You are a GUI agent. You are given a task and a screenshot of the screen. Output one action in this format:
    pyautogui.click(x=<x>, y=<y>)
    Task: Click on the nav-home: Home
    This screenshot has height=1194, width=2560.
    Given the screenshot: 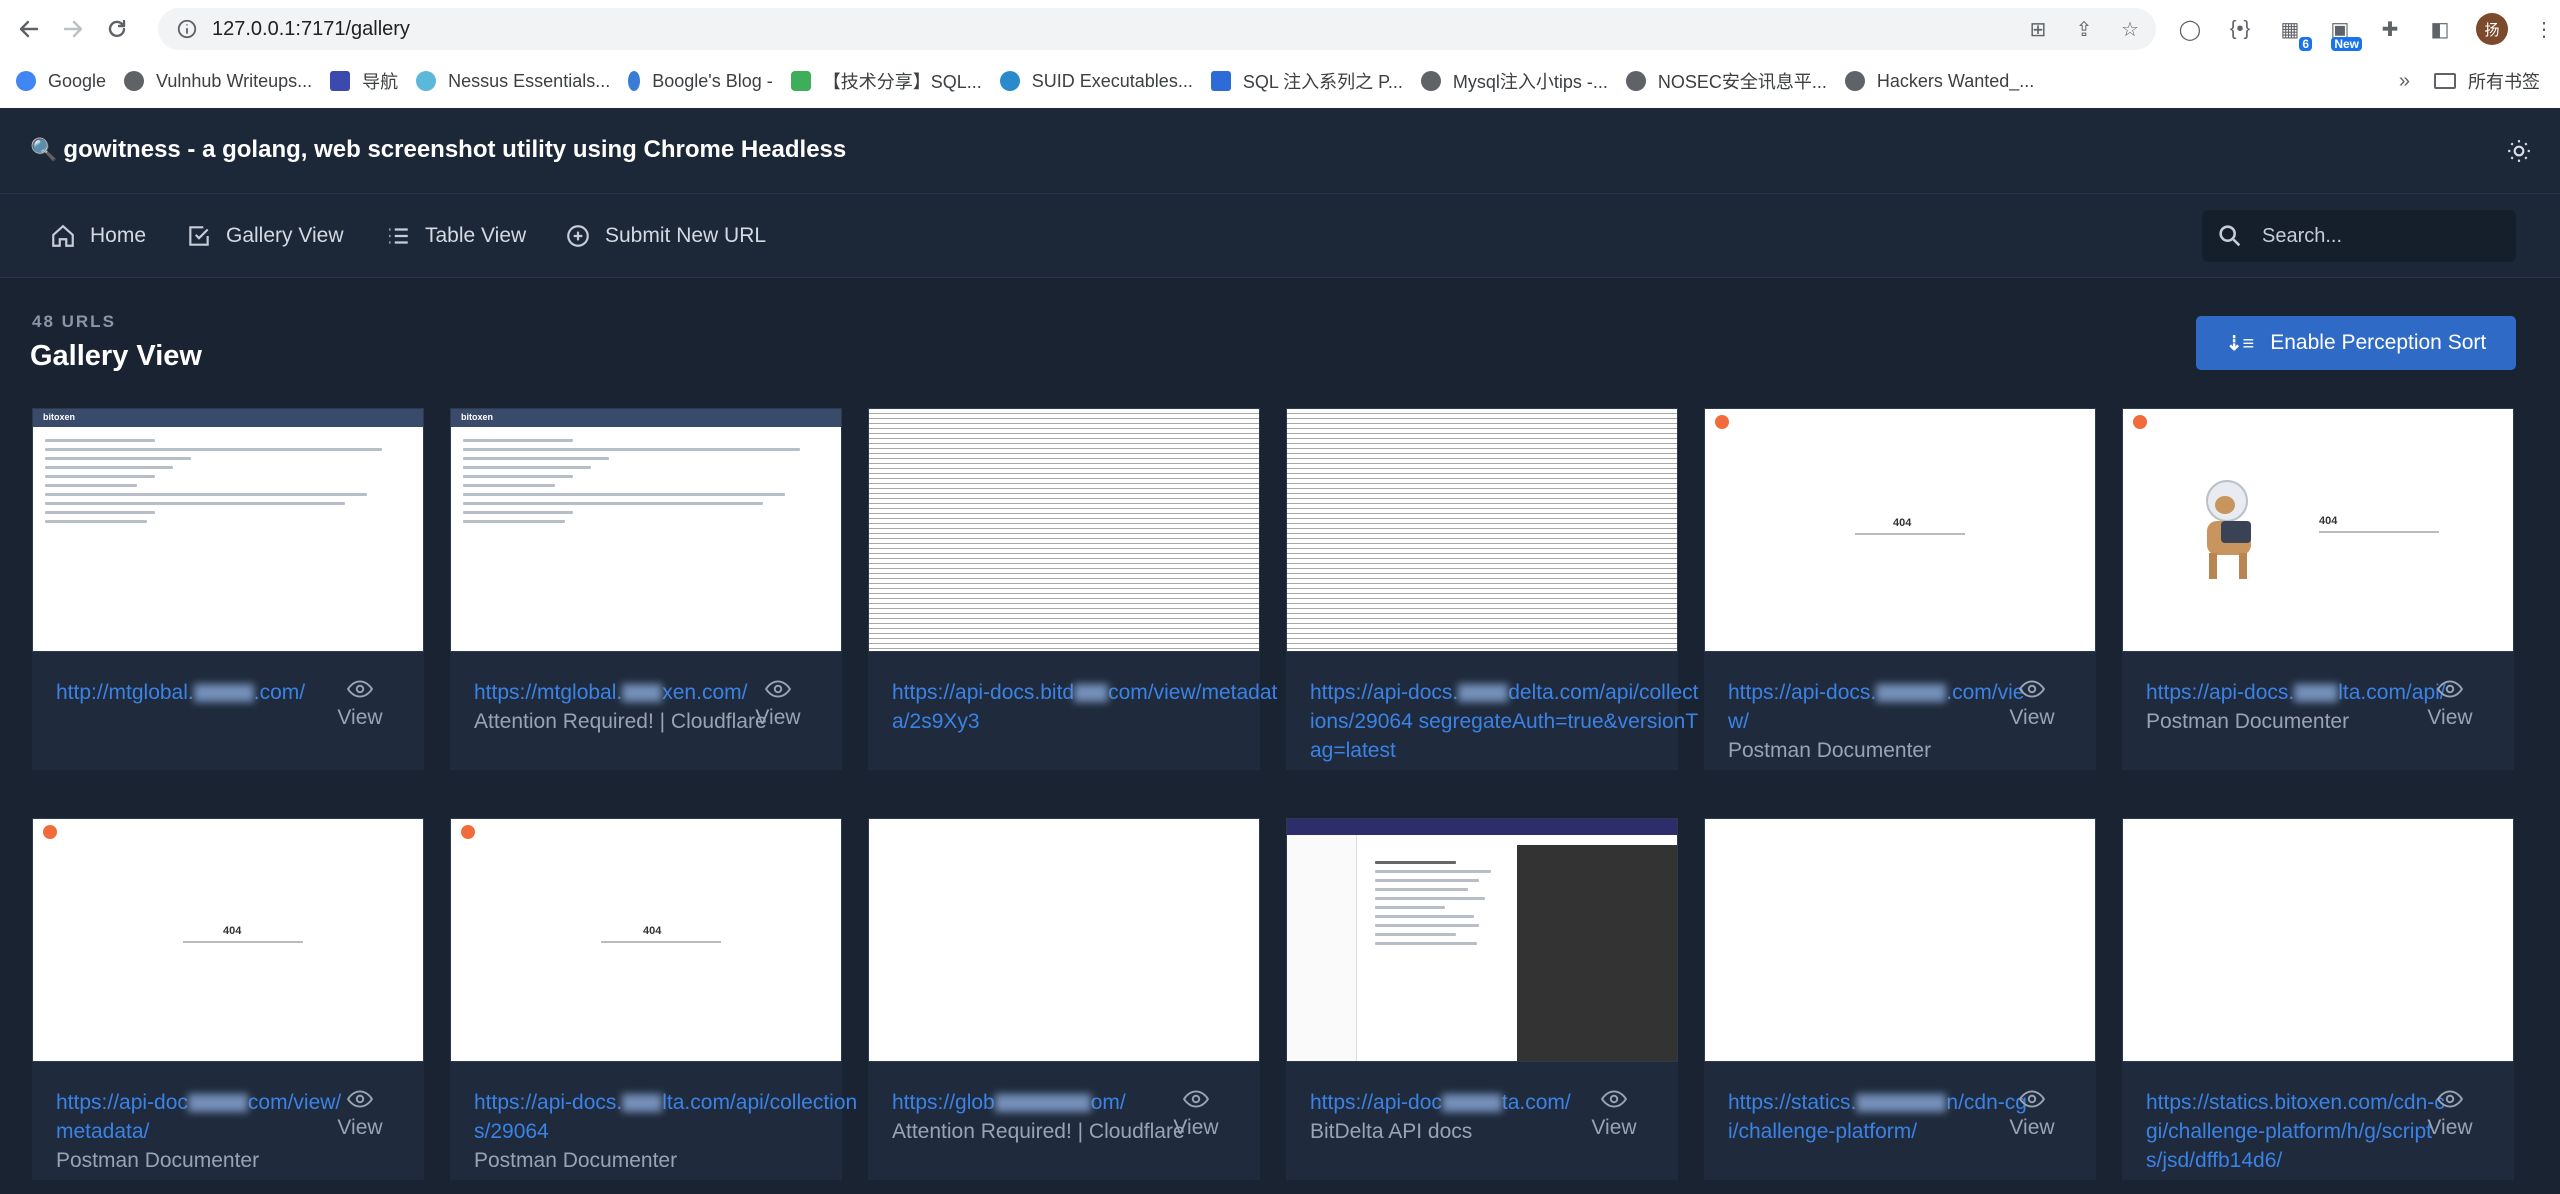 What is the action you would take?
    pyautogui.click(x=98, y=236)
    